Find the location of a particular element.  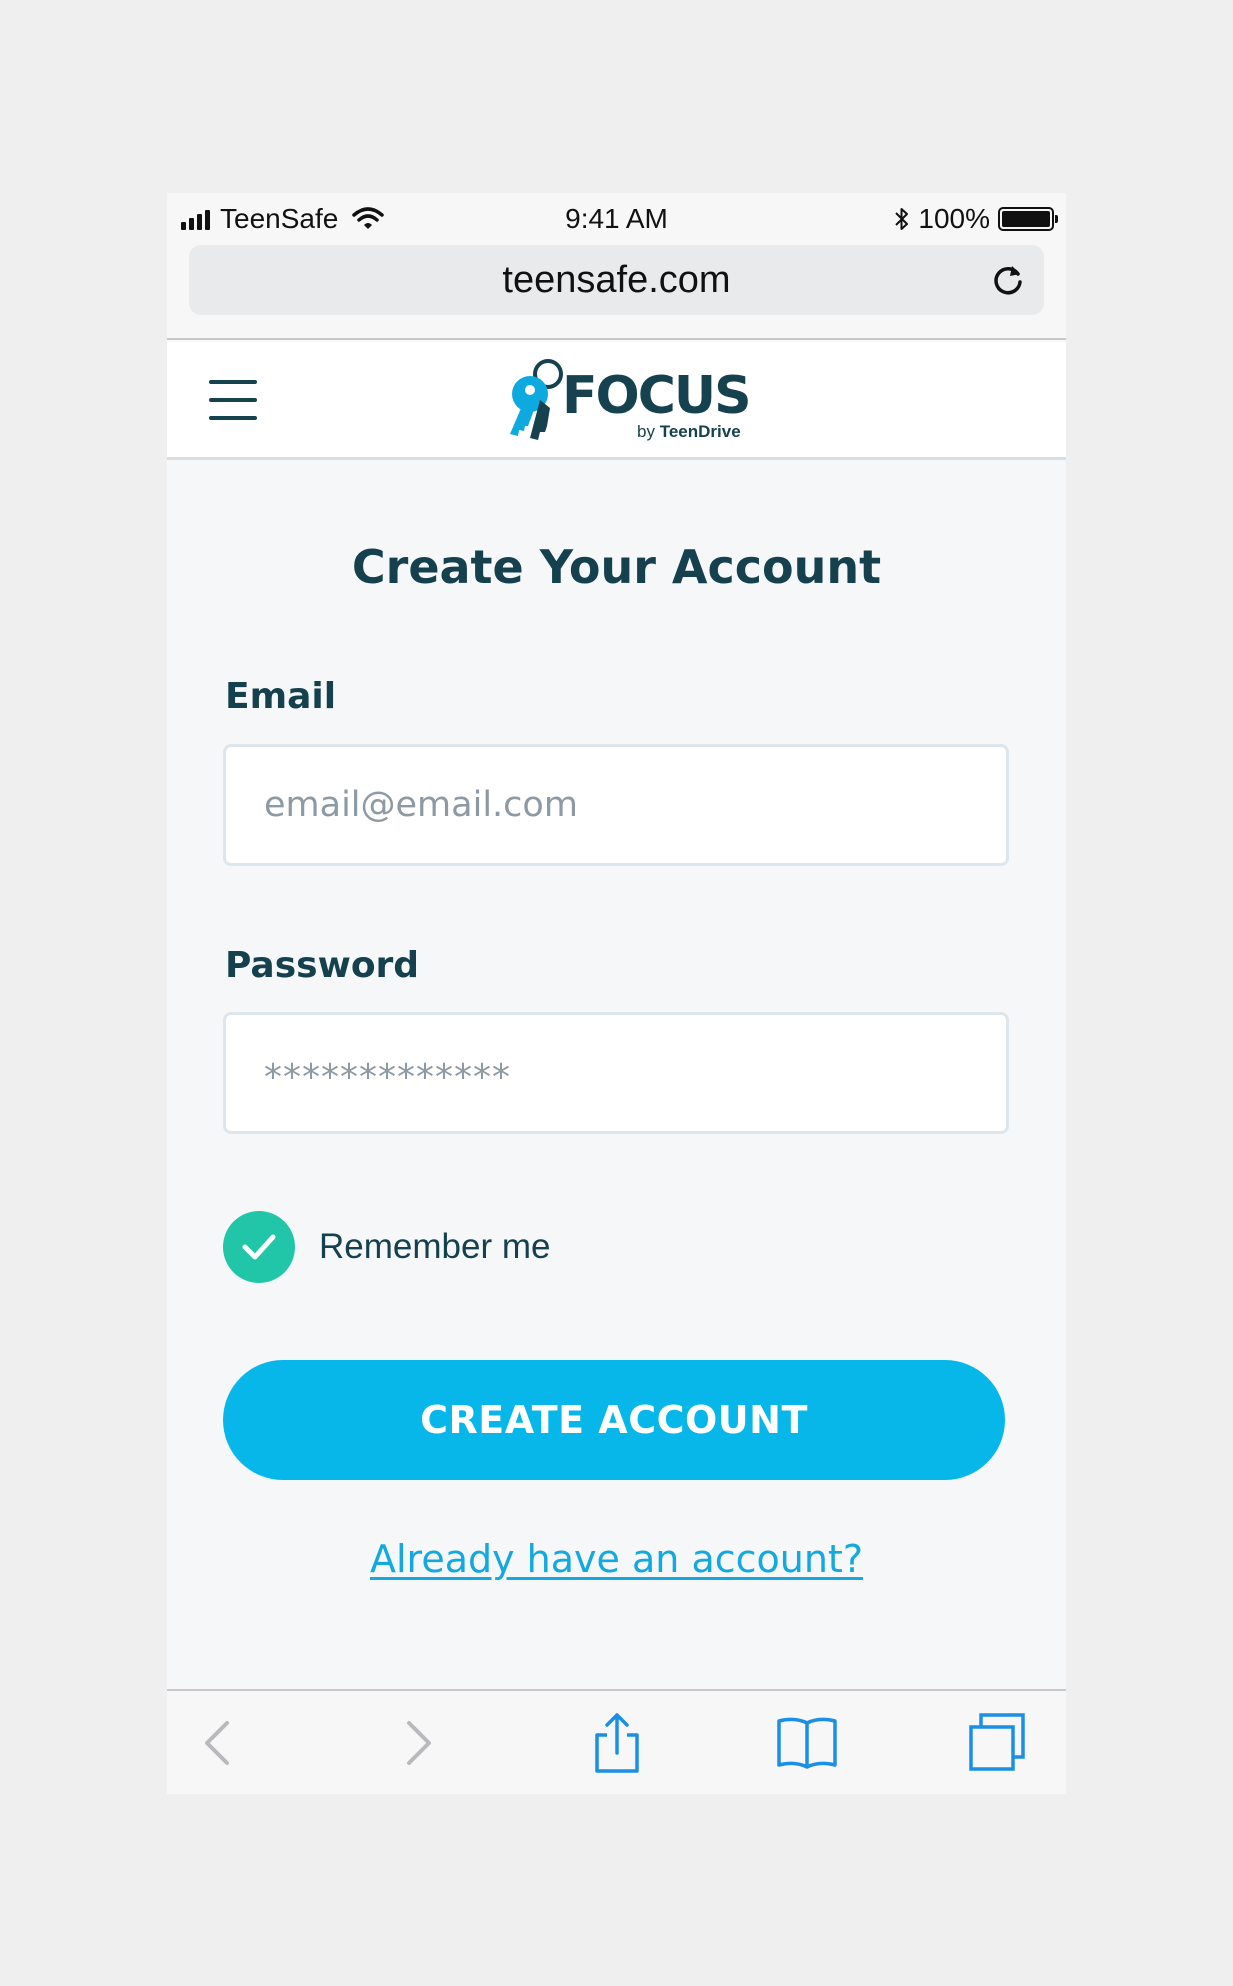

battery-icon is located at coordinates (1028, 219).